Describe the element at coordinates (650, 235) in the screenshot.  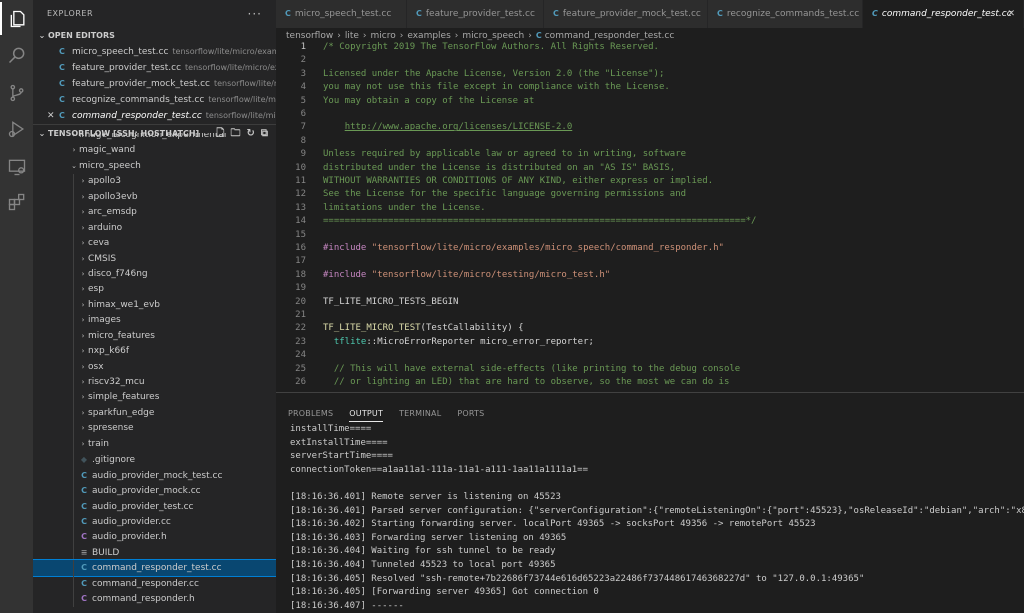
I see `code-line: 15` at that location.